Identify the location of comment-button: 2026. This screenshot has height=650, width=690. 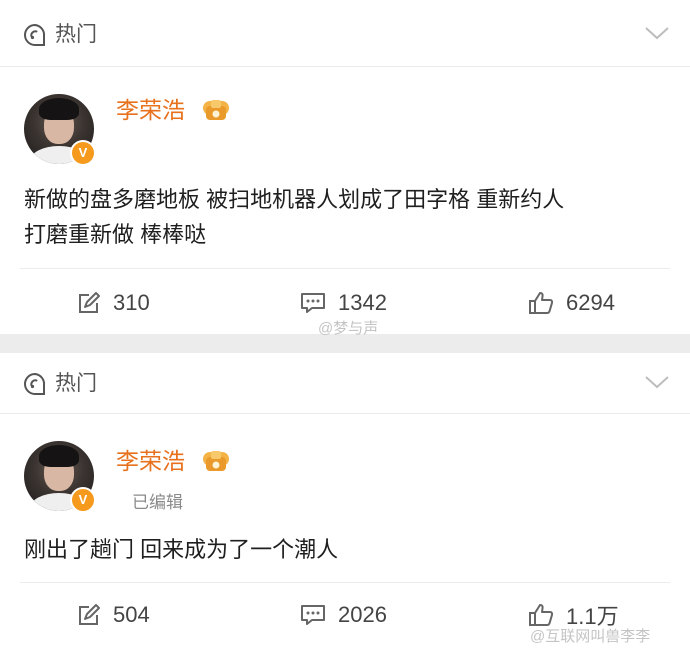
(343, 615).